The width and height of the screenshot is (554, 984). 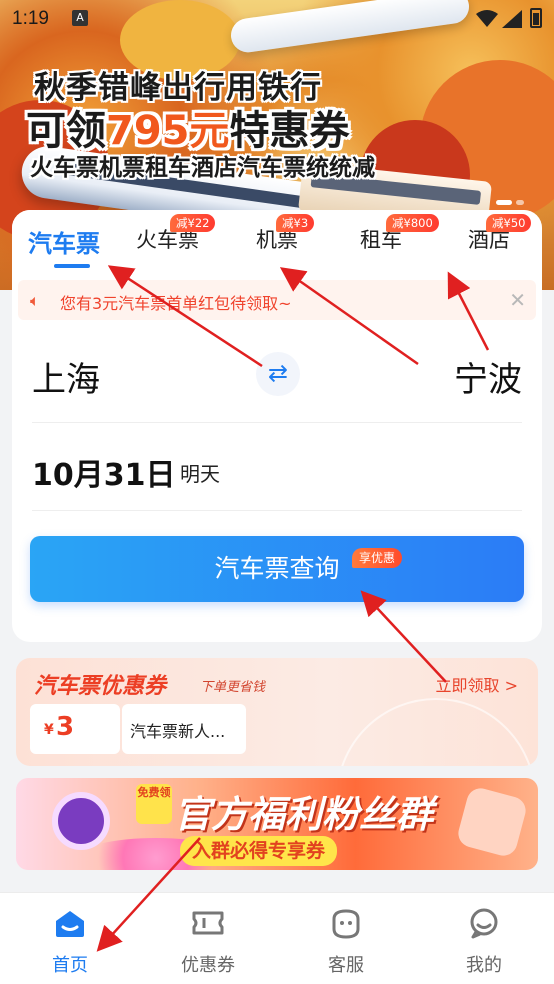 What do you see at coordinates (66, 376) in the screenshot?
I see `departure-city: 上海` at bounding box center [66, 376].